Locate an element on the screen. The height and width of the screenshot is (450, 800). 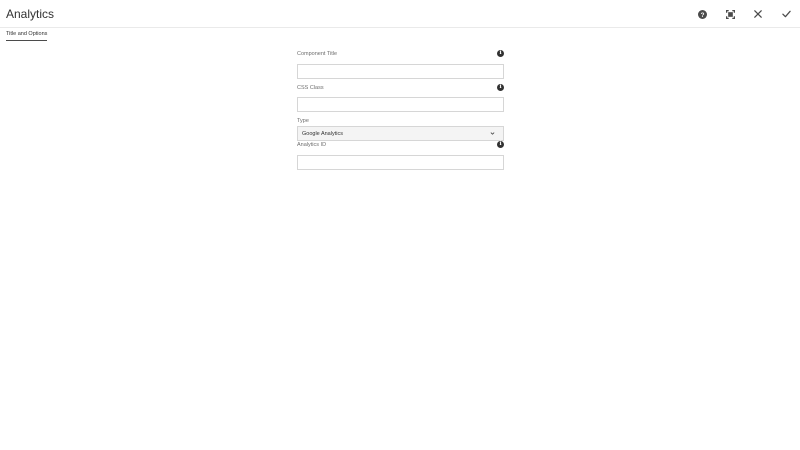
help-button: ? is located at coordinates (702, 14).